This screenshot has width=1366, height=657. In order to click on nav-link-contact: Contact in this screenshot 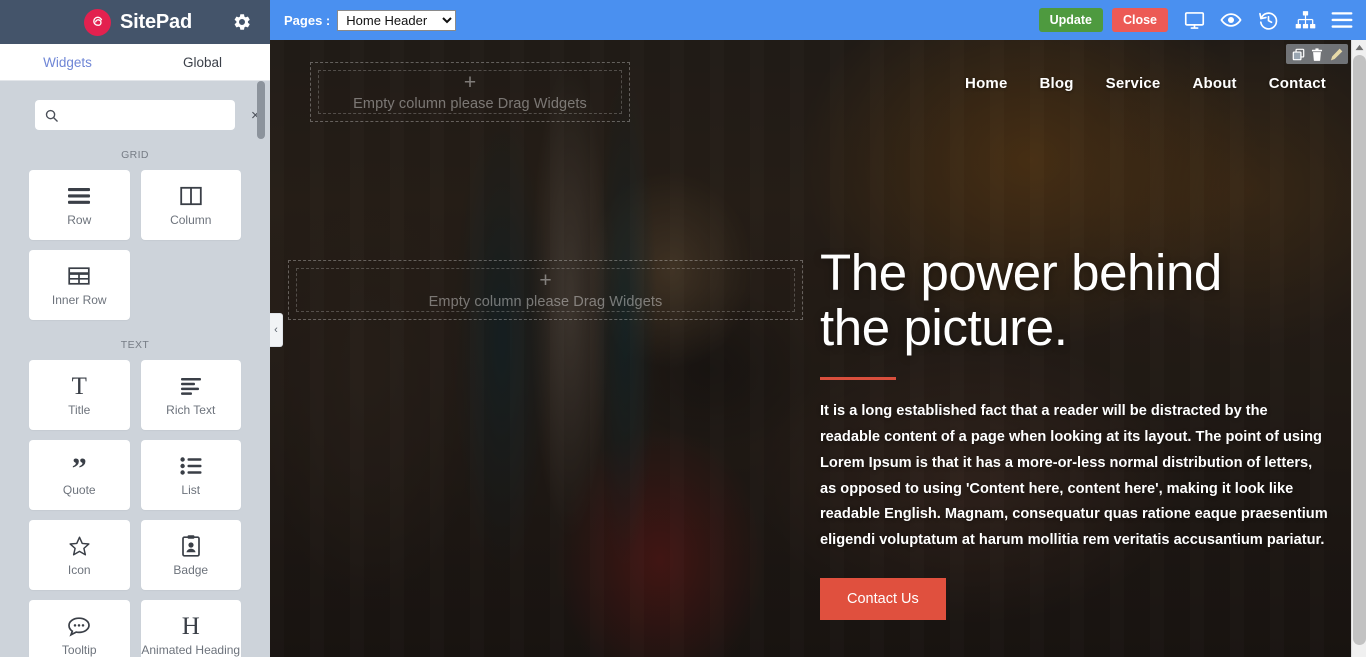, I will do `click(1297, 83)`.